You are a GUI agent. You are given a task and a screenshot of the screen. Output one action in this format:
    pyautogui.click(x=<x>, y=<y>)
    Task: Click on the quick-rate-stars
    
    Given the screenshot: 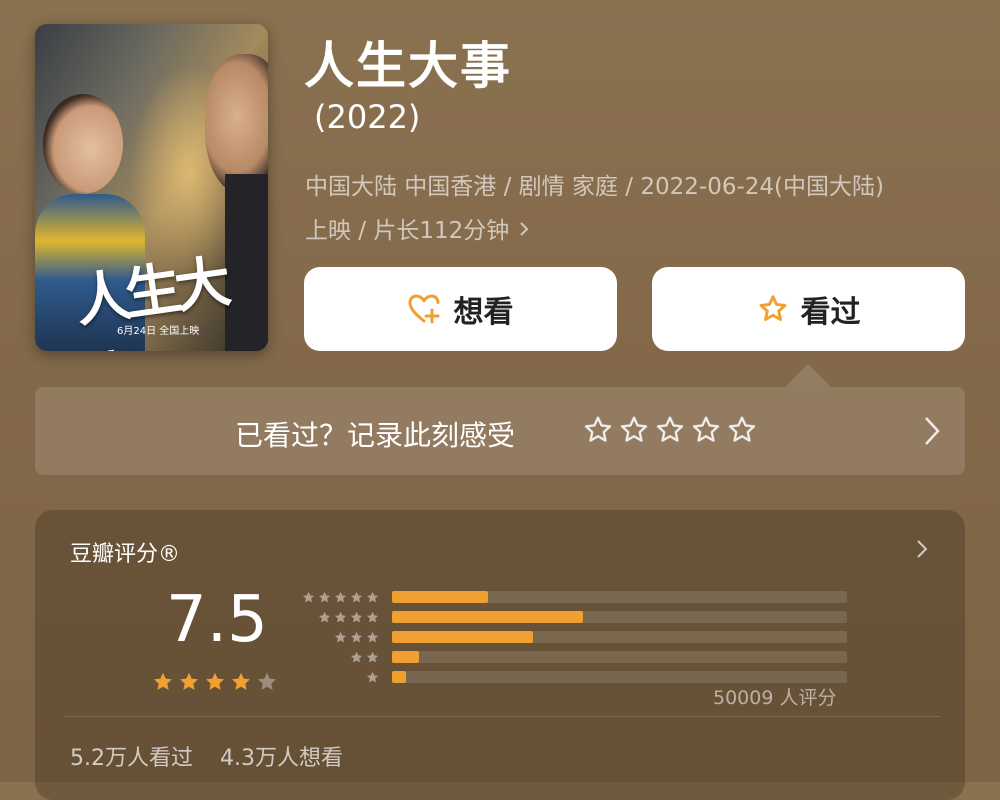 What is the action you would take?
    pyautogui.click(x=670, y=430)
    